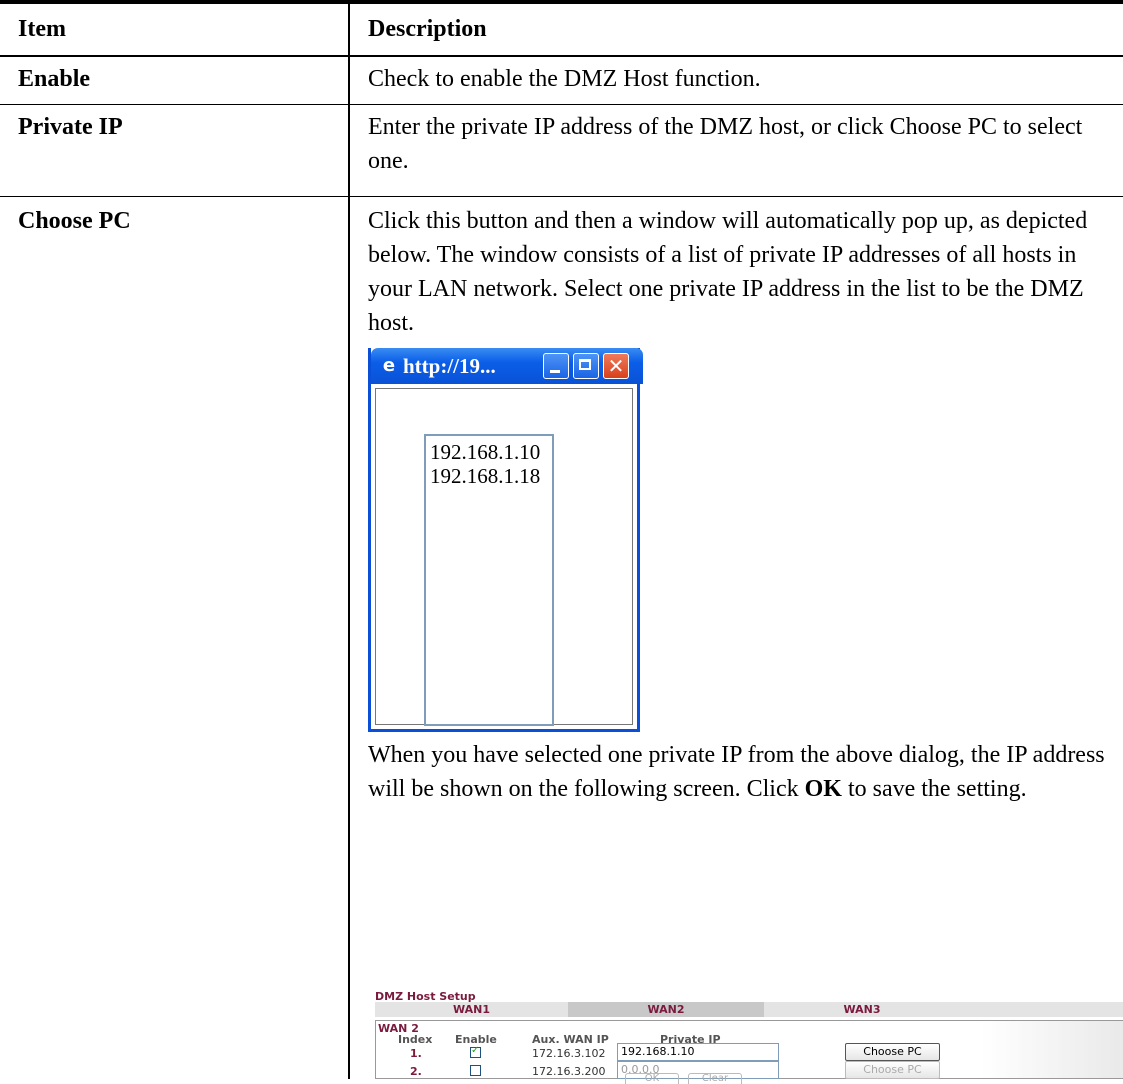 This screenshot has width=1123, height=1084. Describe the element at coordinates (415, 1039) in the screenshot. I see `column-index: Index` at that location.